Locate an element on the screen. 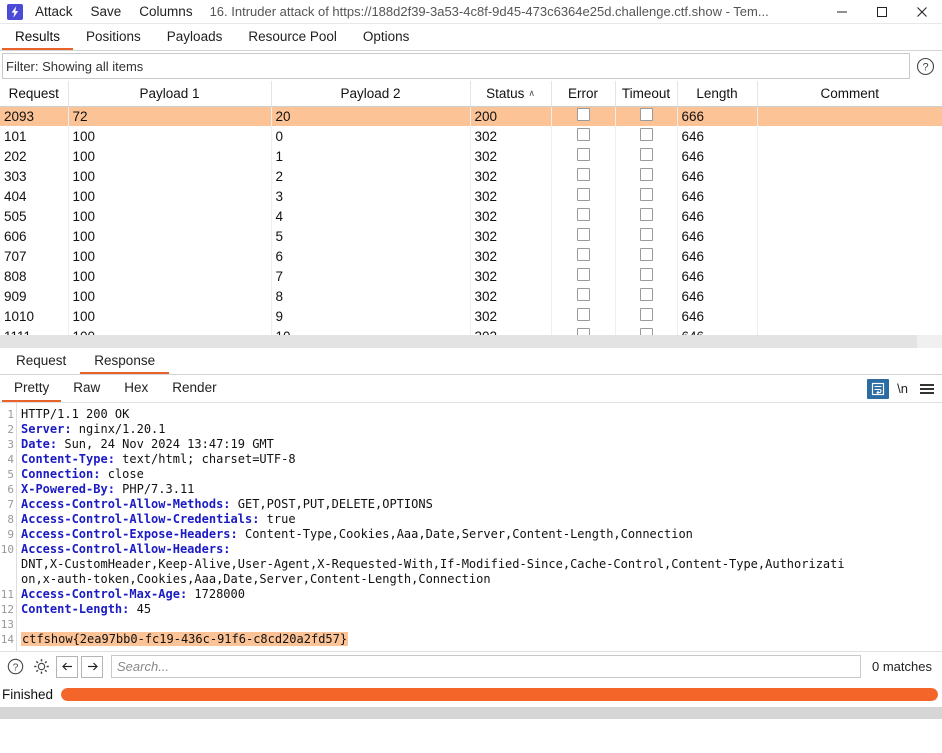 The height and width of the screenshot is (753, 942). newline-toggle: \n is located at coordinates (902, 388).